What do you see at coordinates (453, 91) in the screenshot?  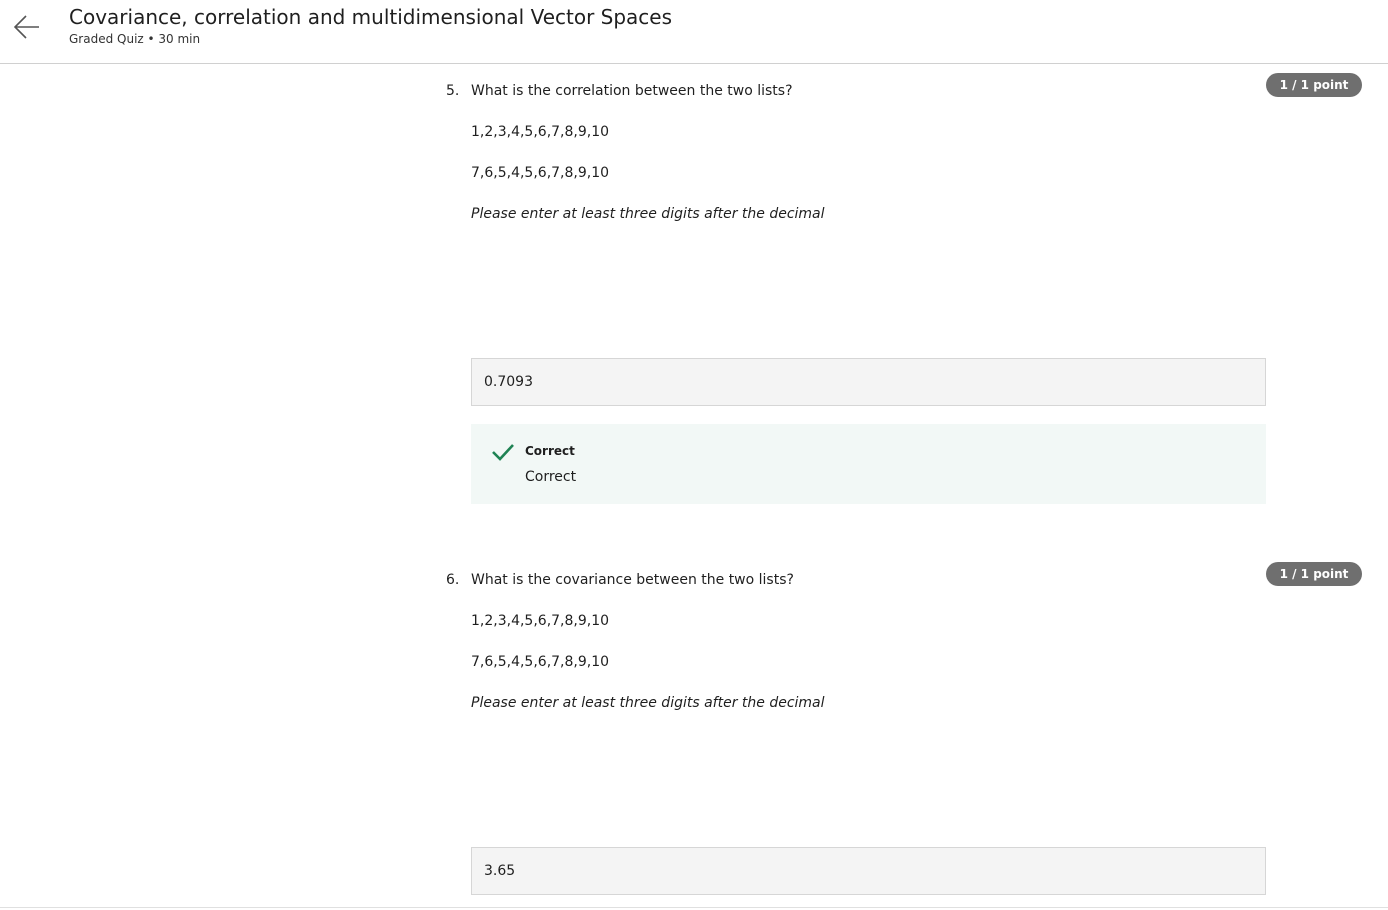 I see `question-number: 5.` at bounding box center [453, 91].